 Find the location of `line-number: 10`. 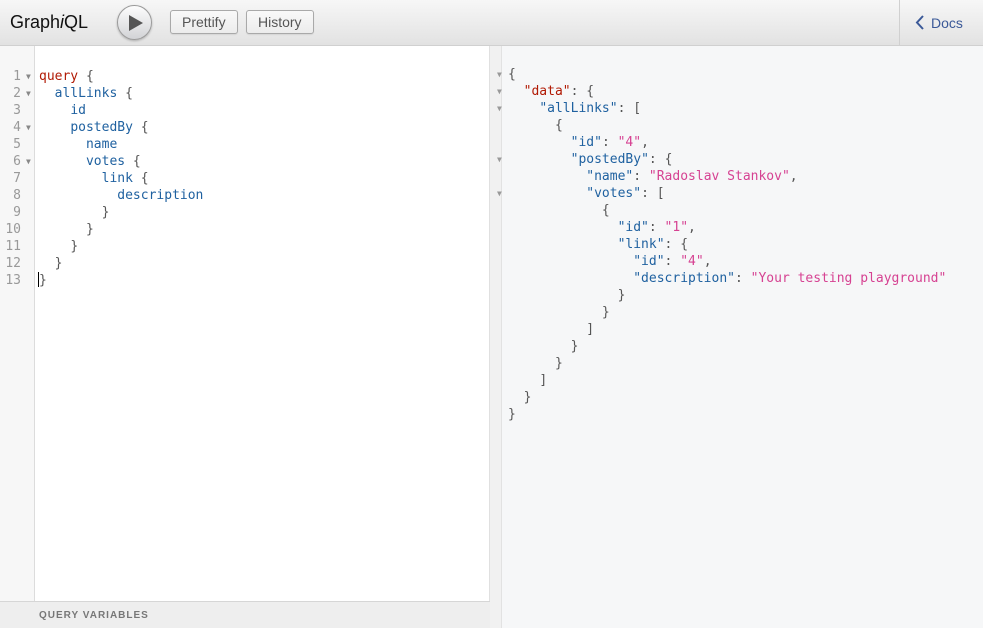

line-number: 10 is located at coordinates (17, 229).